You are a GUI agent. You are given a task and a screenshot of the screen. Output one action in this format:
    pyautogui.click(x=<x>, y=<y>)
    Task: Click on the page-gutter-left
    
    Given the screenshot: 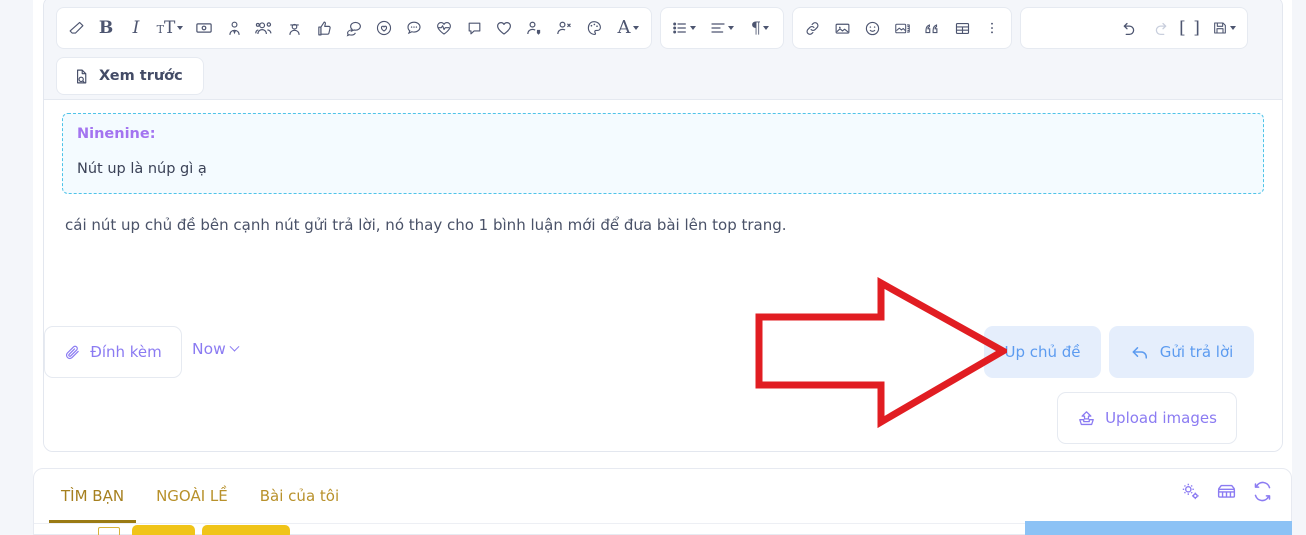 What is the action you would take?
    pyautogui.click(x=16, y=267)
    